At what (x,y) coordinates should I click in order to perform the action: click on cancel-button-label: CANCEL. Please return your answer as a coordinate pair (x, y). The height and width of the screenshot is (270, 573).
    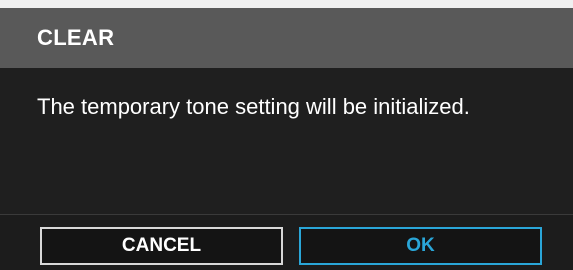
    Looking at the image, I should click on (161, 245).